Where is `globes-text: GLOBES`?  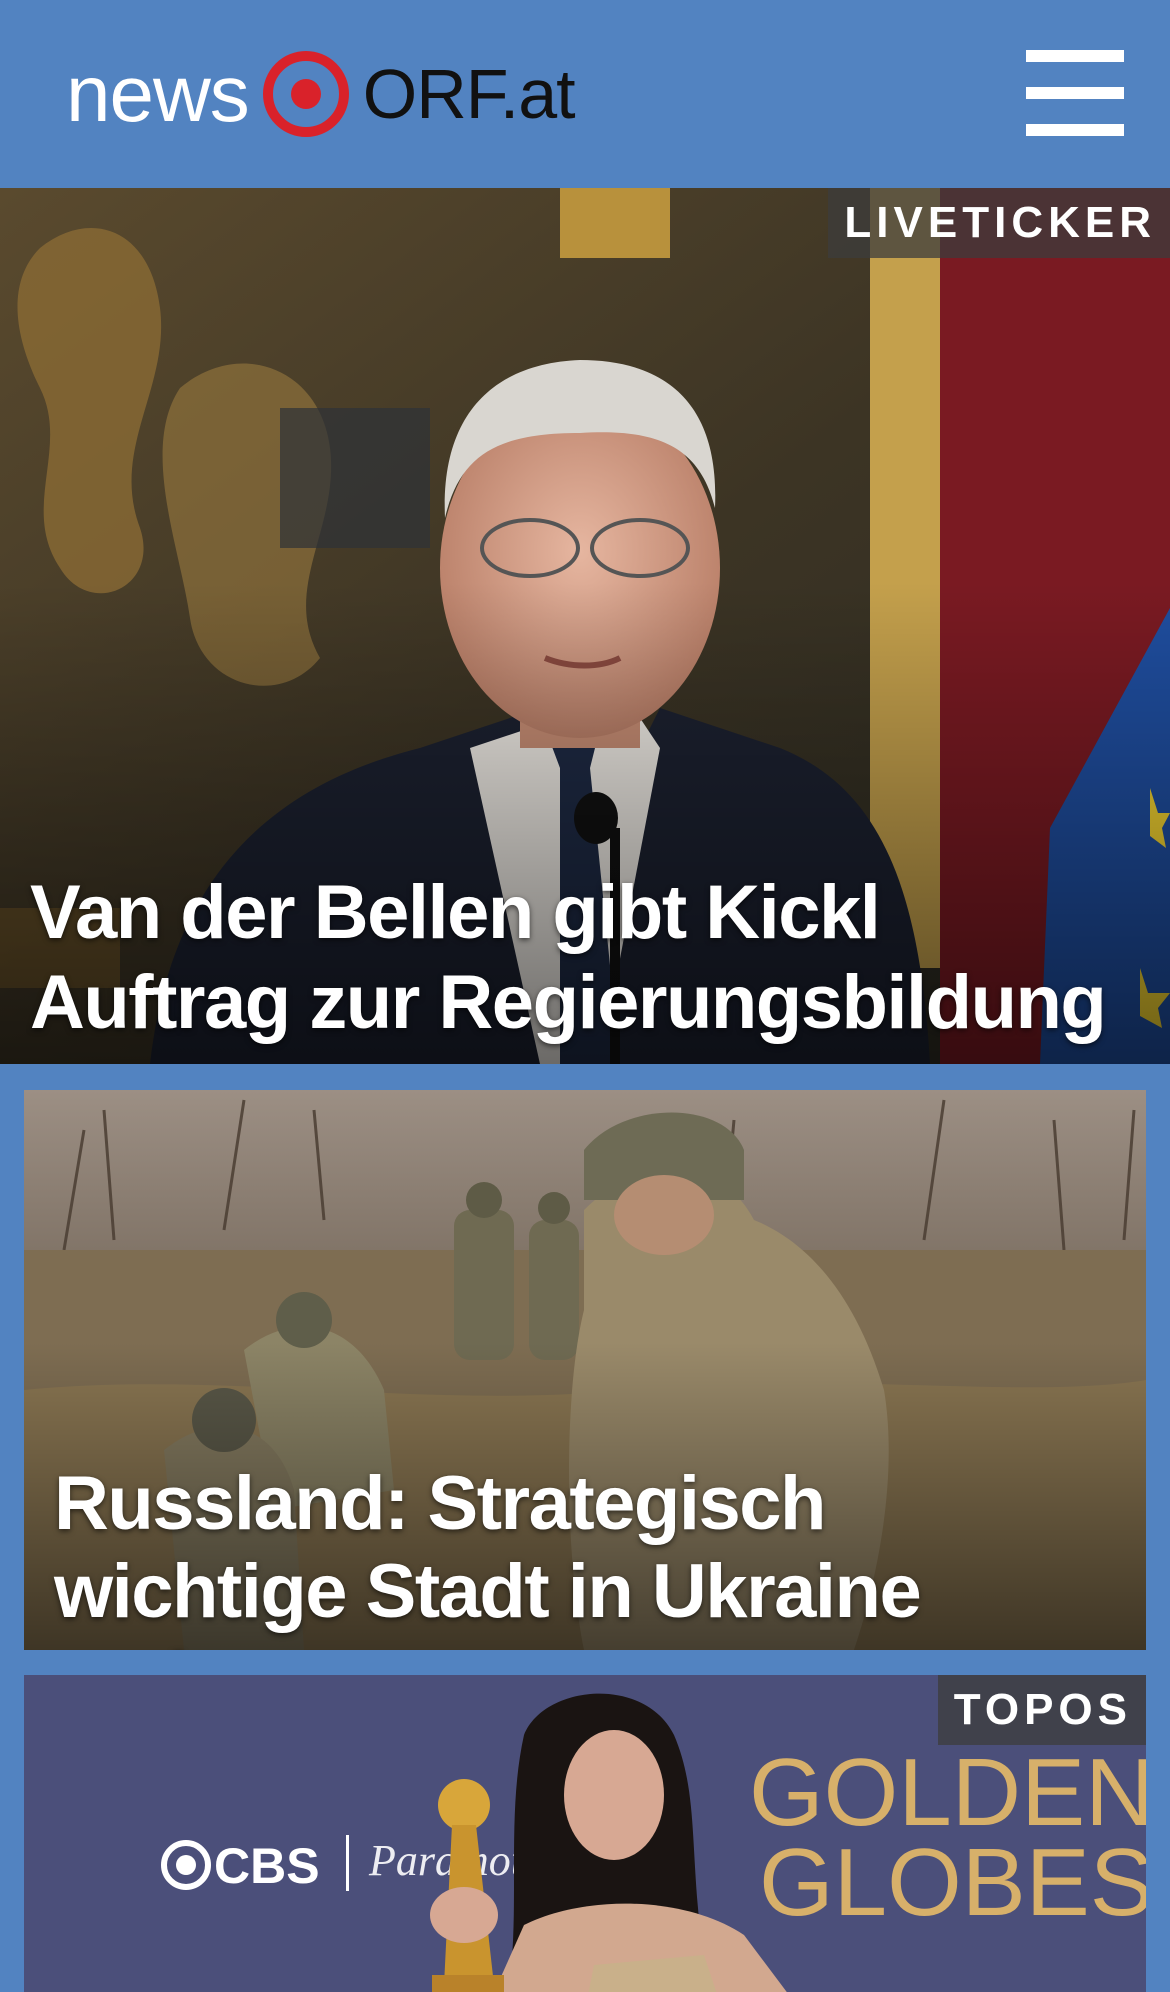
globes-text: GLOBES is located at coordinates (952, 1882).